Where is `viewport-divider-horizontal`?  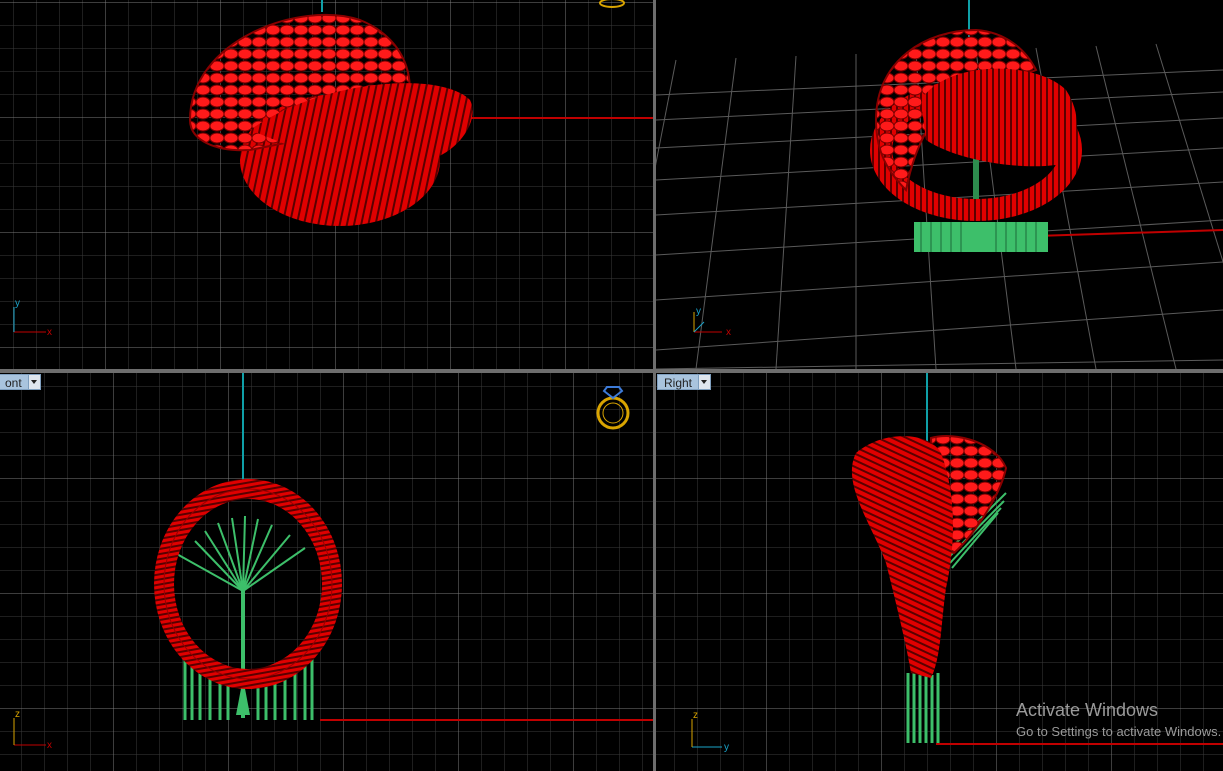 viewport-divider-horizontal is located at coordinates (611, 371).